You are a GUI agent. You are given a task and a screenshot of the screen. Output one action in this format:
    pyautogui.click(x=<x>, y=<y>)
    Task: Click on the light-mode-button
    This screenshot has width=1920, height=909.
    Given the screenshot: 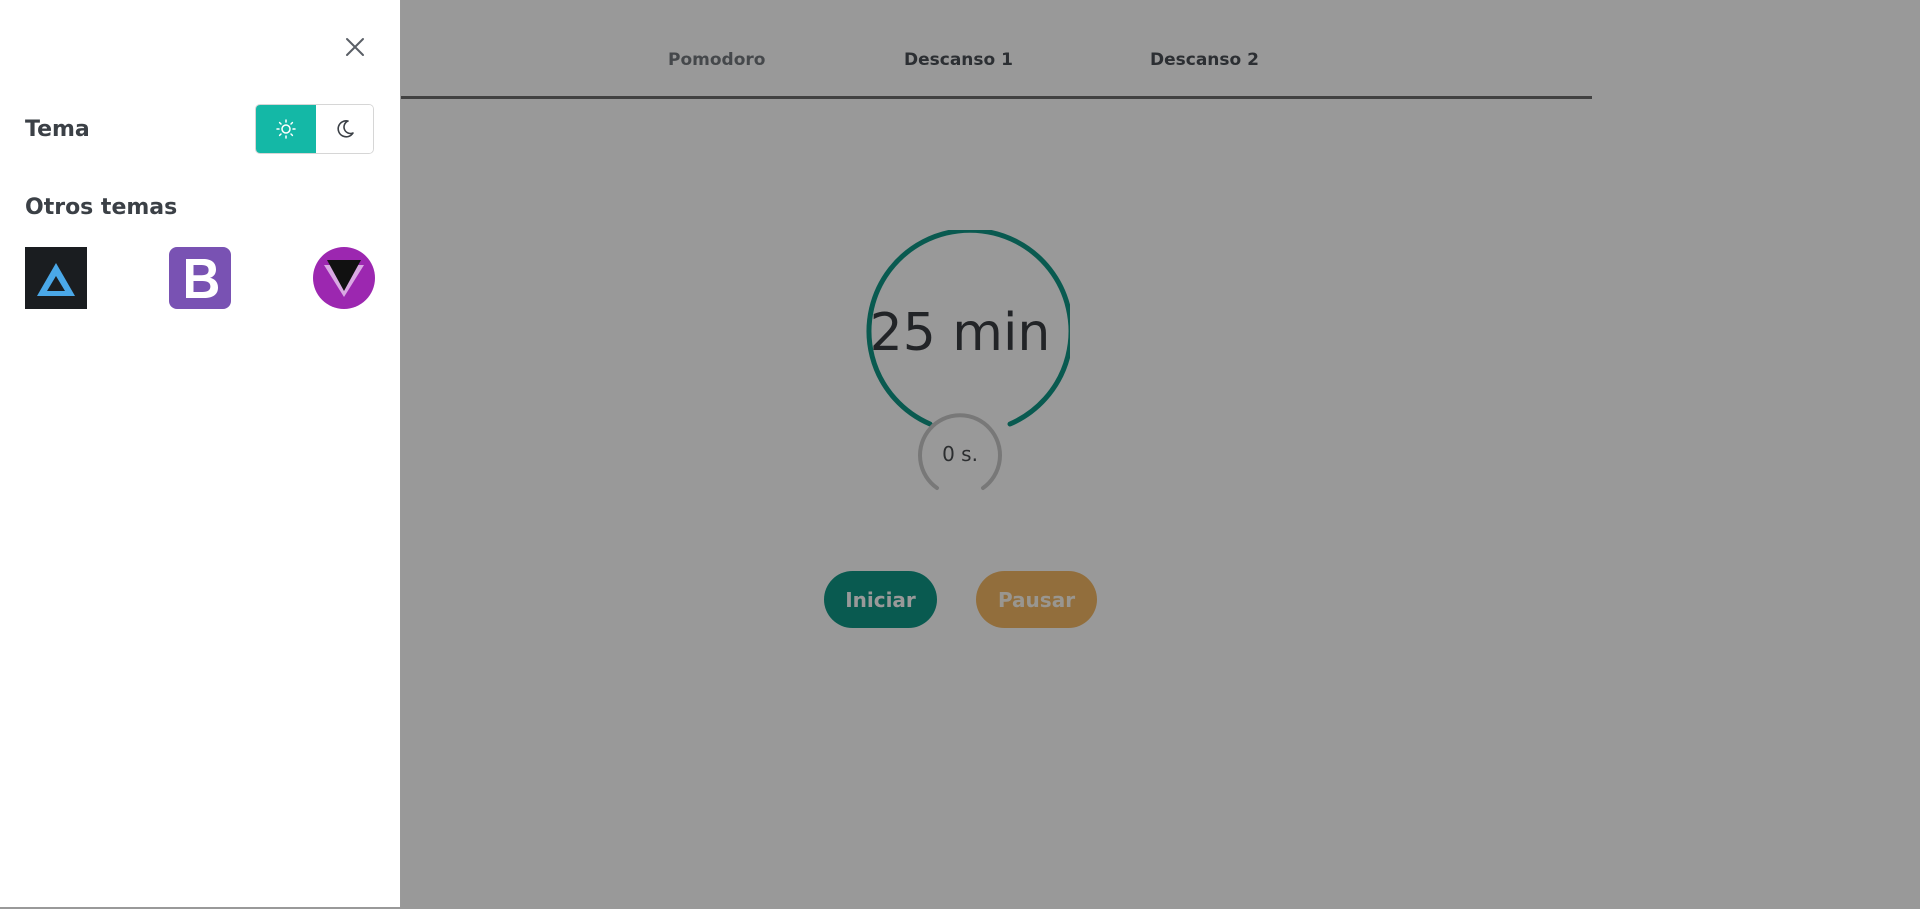 What is the action you would take?
    pyautogui.click(x=286, y=129)
    